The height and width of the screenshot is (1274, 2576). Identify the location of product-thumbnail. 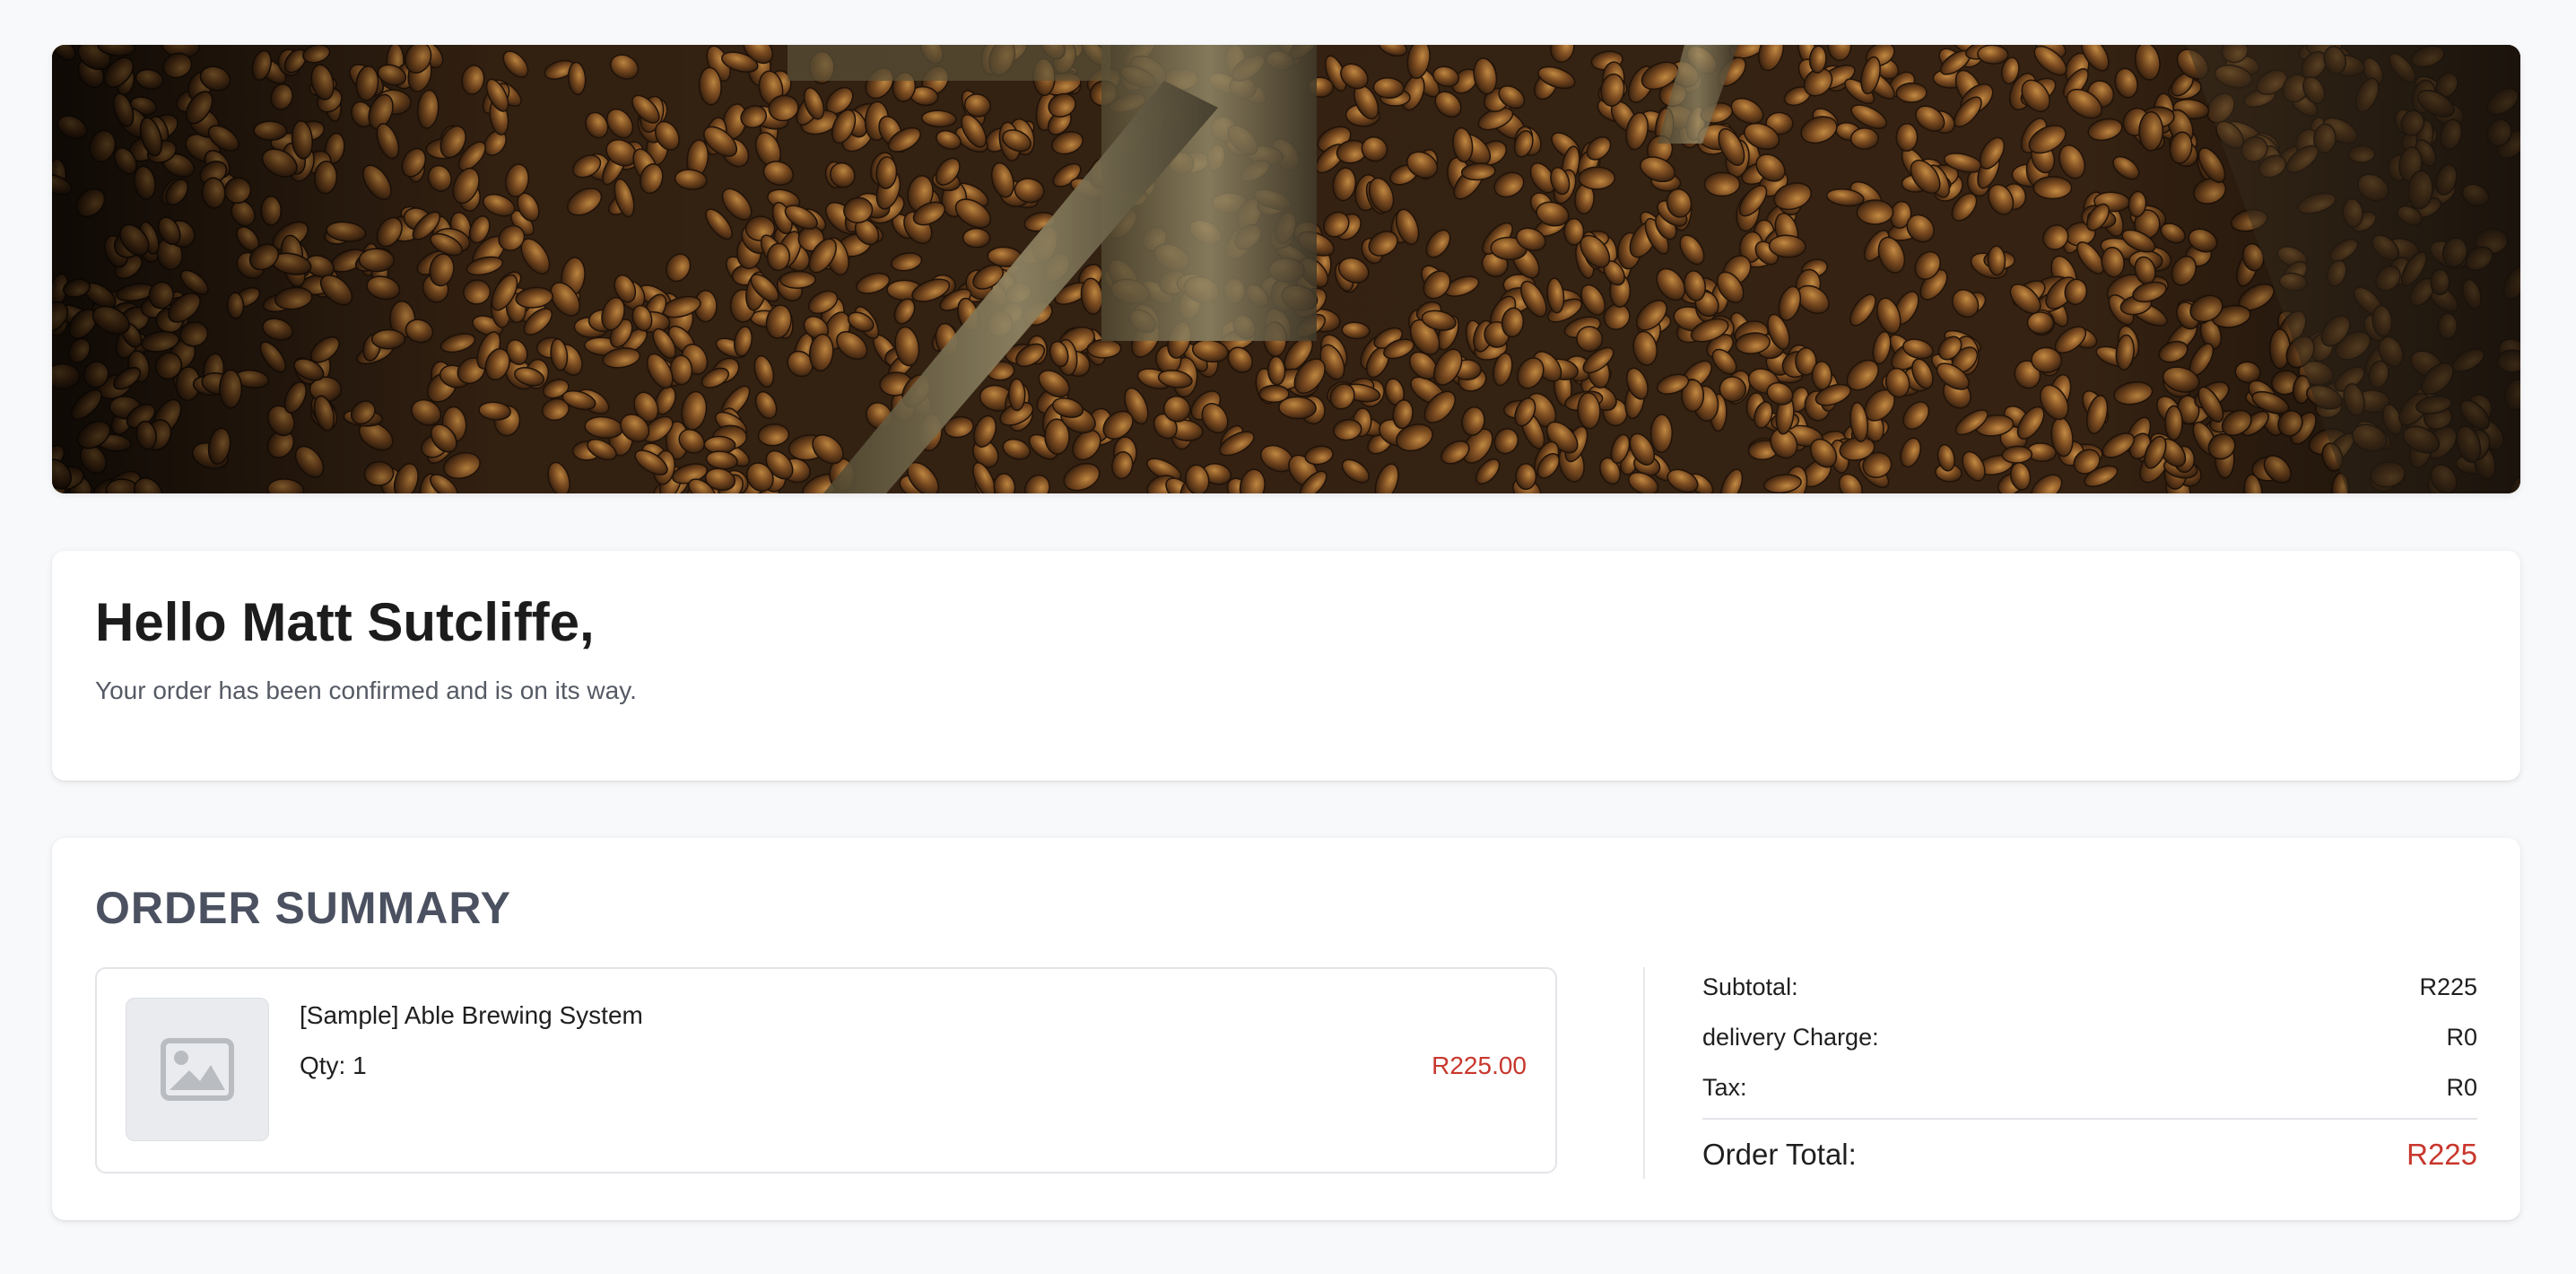
(197, 1069).